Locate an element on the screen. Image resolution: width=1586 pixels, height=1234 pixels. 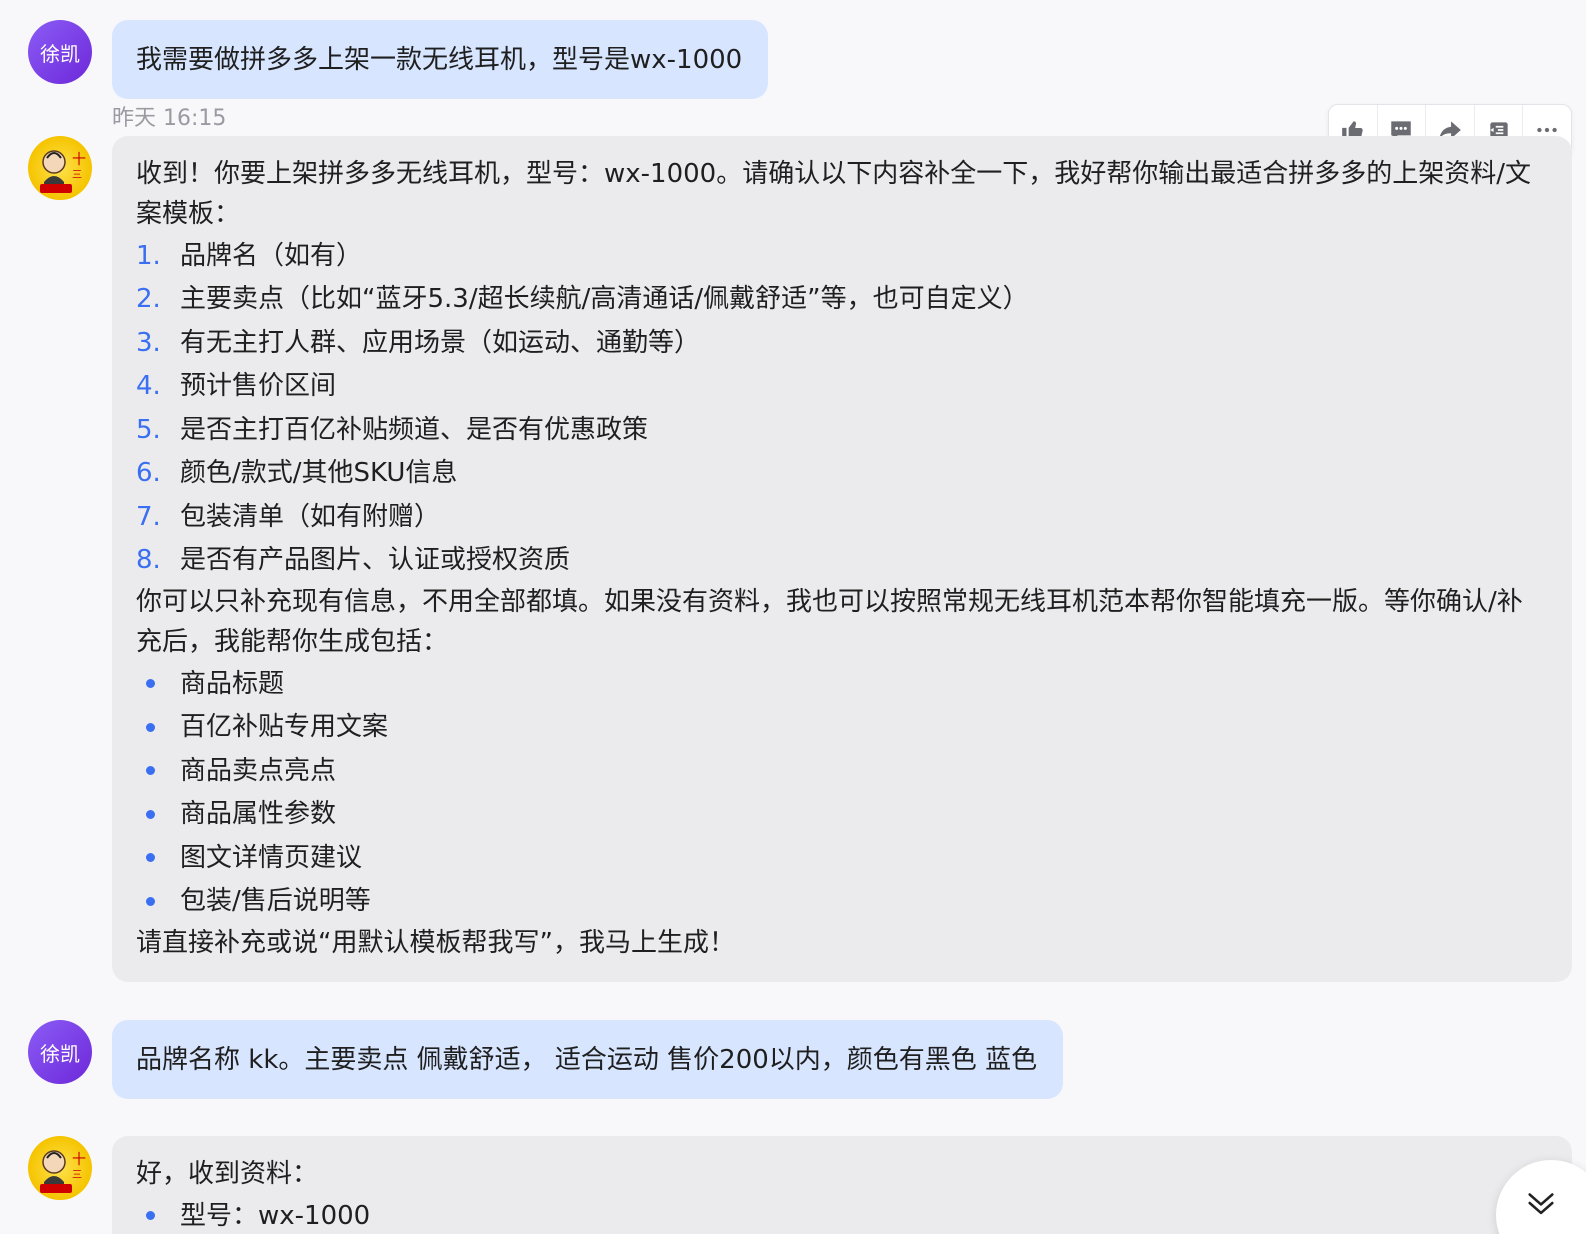
list-text: 主要卖点（比如“蓝牙5.3/超长续航/高清通话/佩戴舒适”等，也可自定义） is located at coordinates (604, 299).